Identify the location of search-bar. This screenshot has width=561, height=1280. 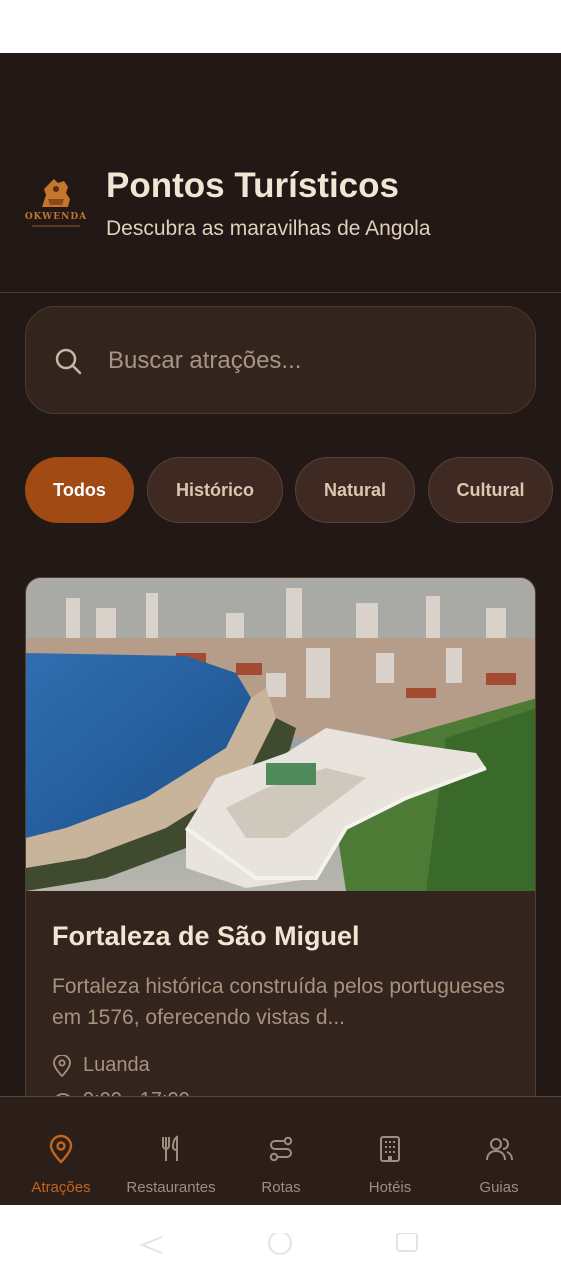
(280, 360).